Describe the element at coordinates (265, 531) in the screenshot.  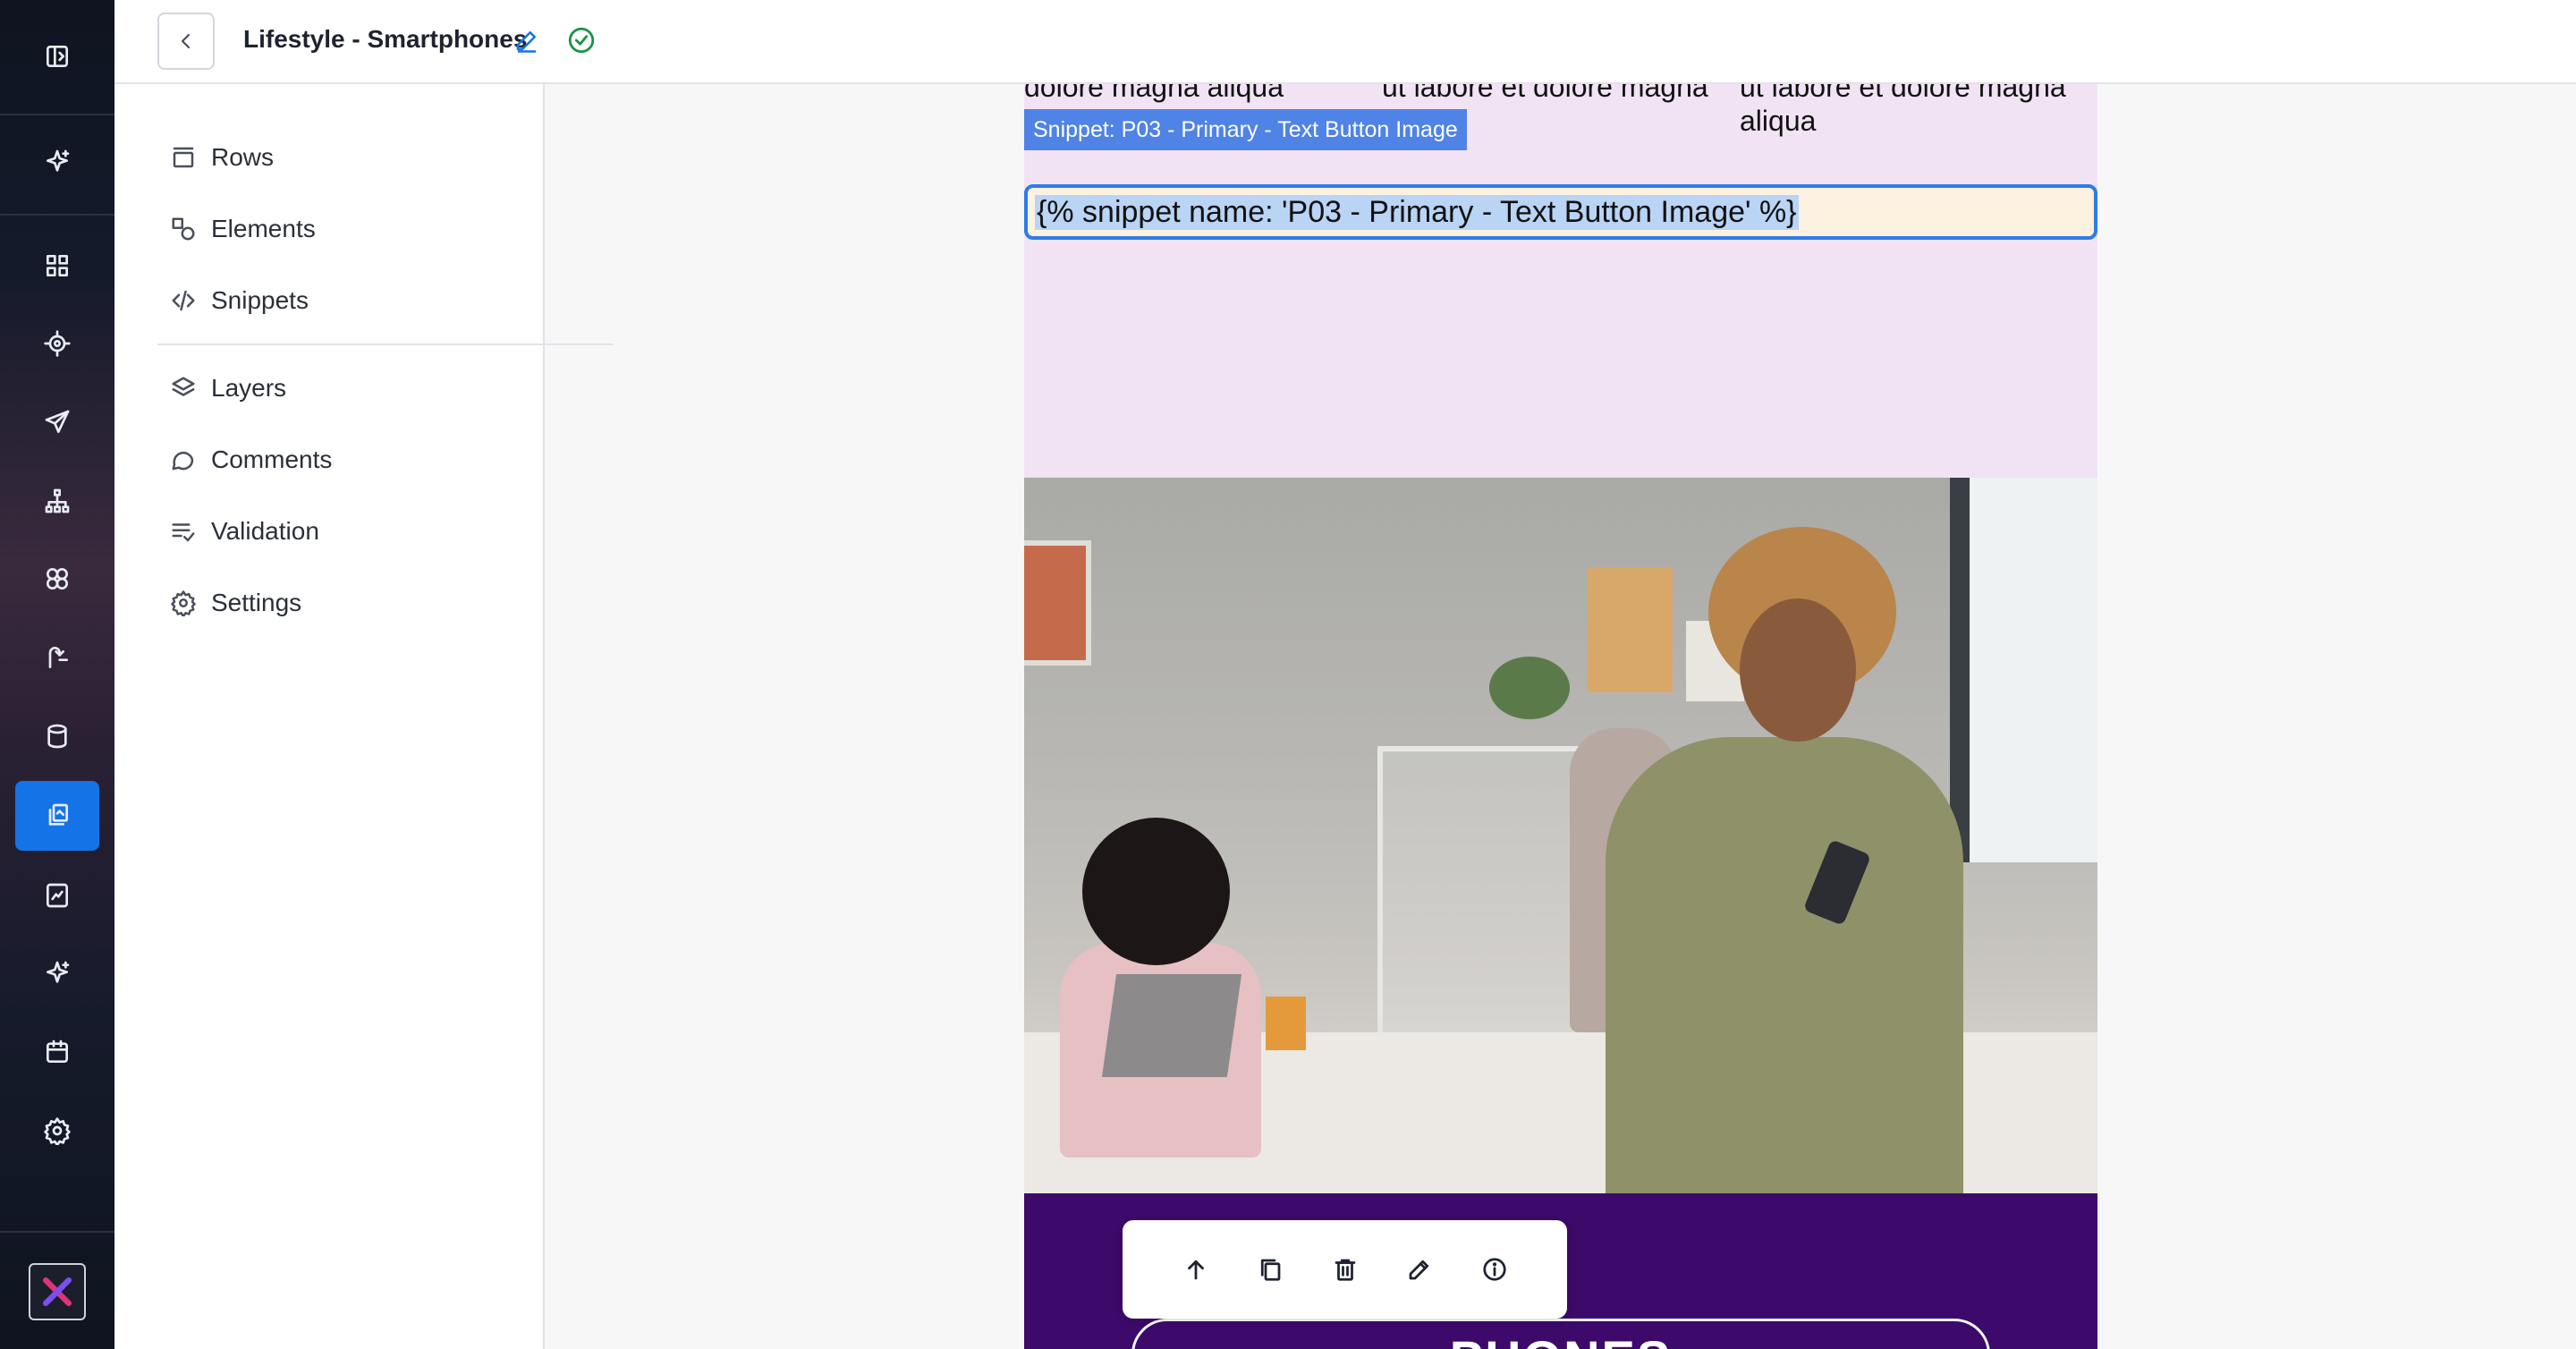
I see `menu-item-label: Validation` at that location.